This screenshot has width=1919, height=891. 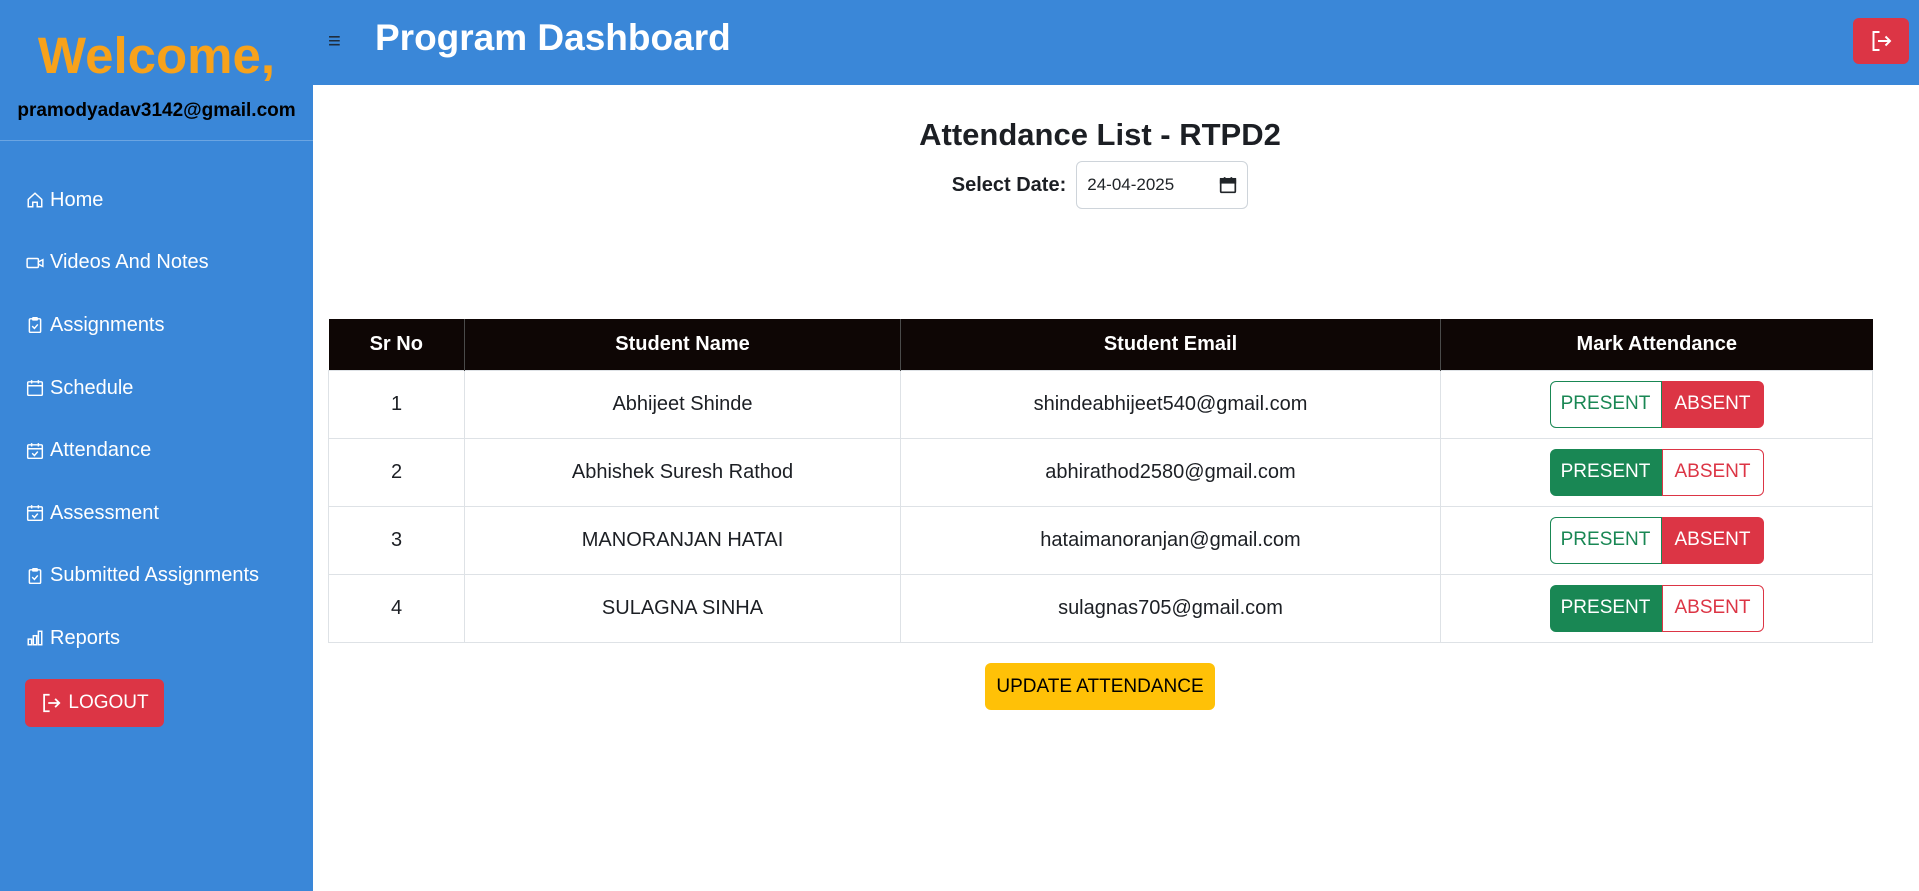 What do you see at coordinates (1656, 344) in the screenshot?
I see `column-header-mark-attendance: Mark Attendance` at bounding box center [1656, 344].